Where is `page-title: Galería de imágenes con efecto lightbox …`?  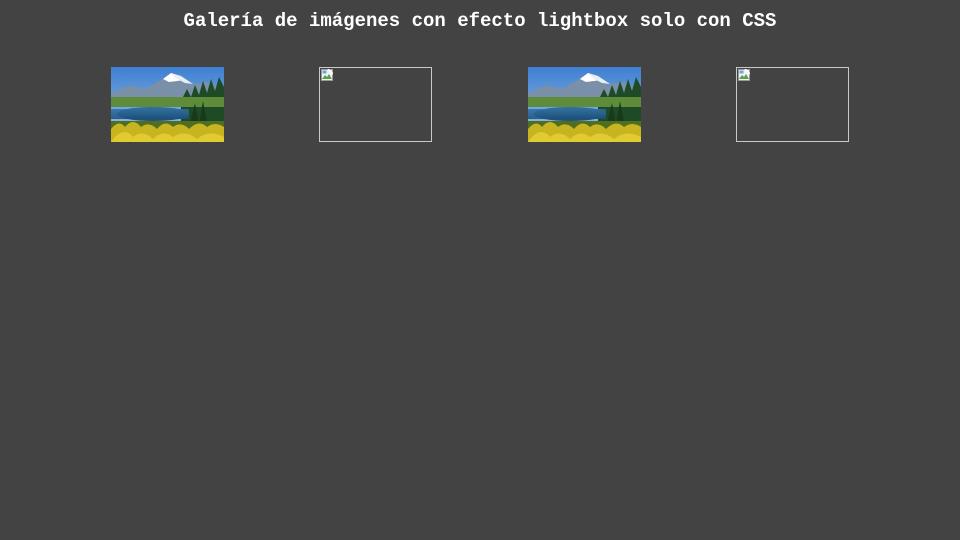 page-title: Galería de imágenes con efecto lightbox … is located at coordinates (480, 21).